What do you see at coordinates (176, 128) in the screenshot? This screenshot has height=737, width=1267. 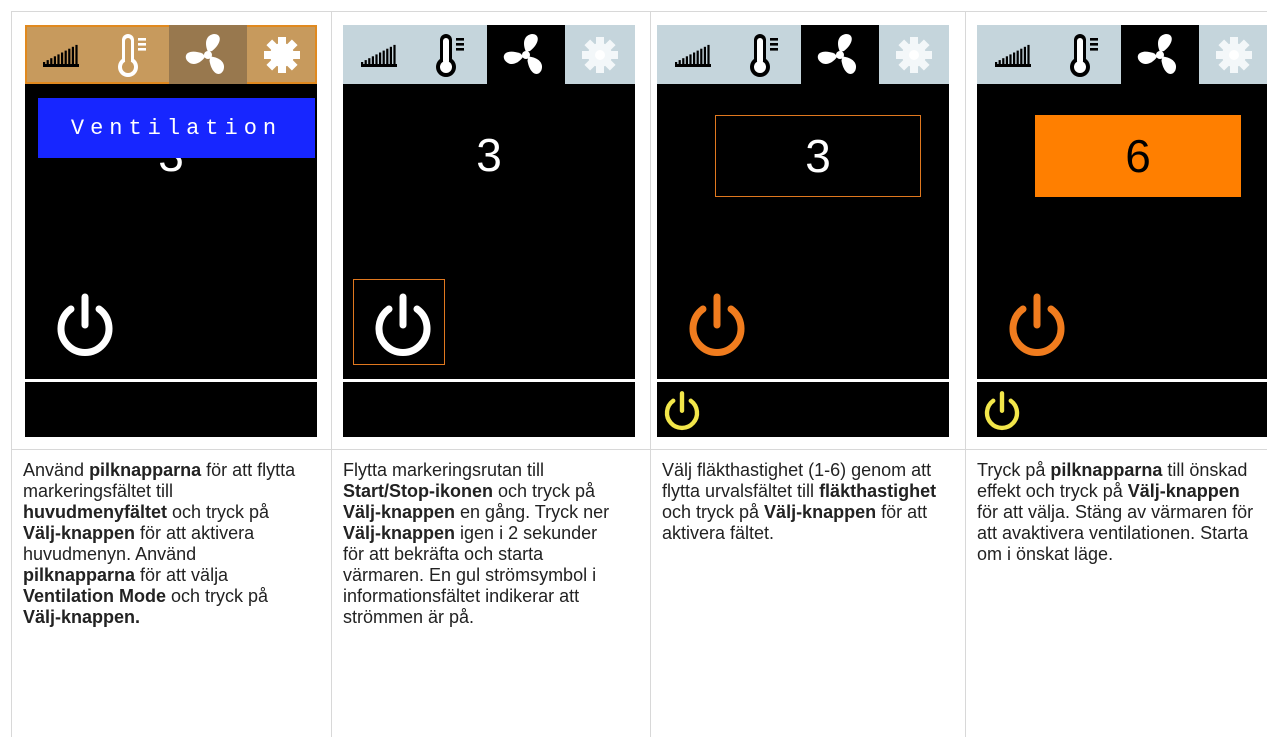 I see `ventilation-mode-banner: Ventilation` at bounding box center [176, 128].